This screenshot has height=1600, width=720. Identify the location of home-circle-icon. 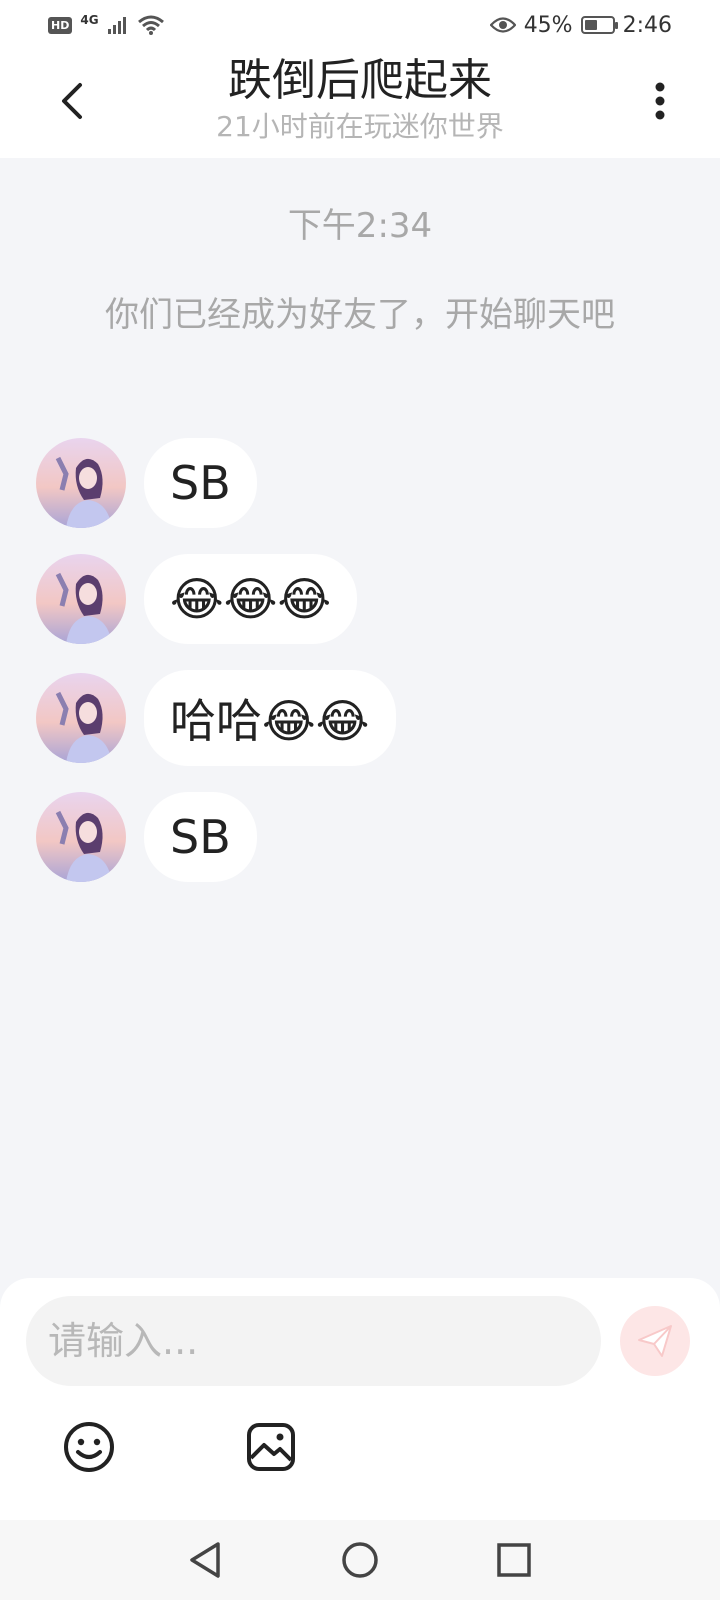
(360, 1560).